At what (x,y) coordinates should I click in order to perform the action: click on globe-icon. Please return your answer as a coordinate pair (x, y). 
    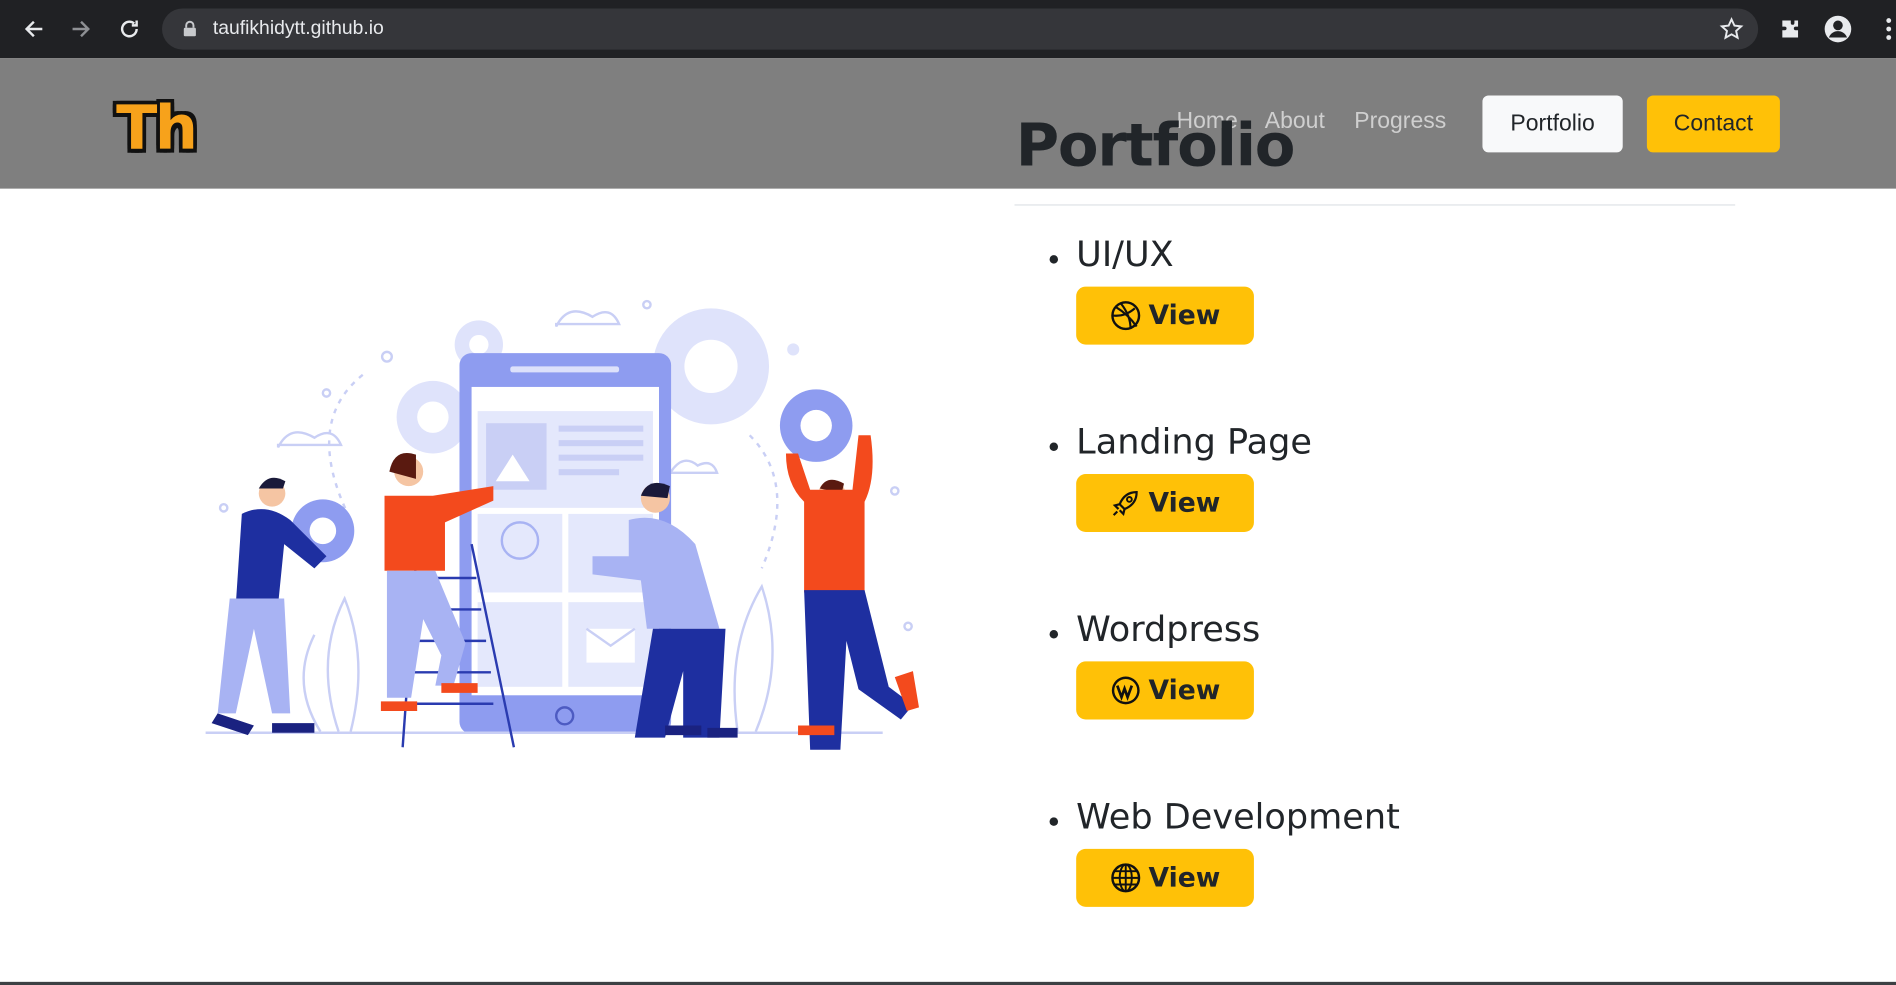
    Looking at the image, I should click on (1125, 877).